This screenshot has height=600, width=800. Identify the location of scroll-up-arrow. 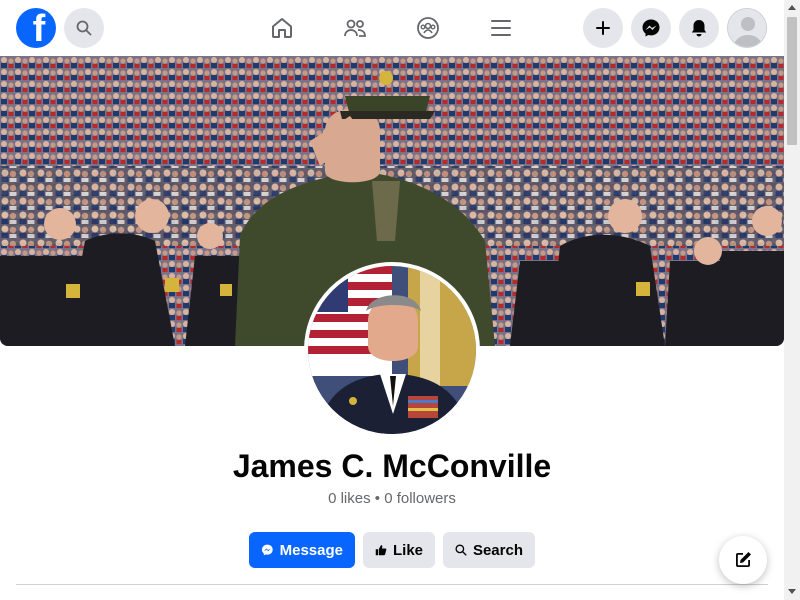
(792, 7).